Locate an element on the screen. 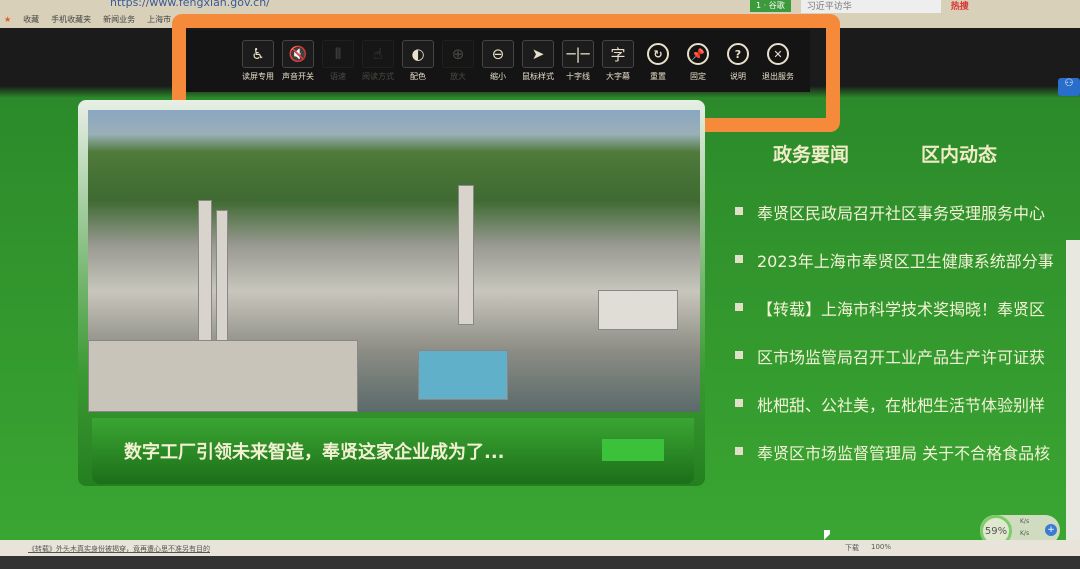 The width and height of the screenshot is (1080, 569). news-tabs: 政务要闻 区内动态 is located at coordinates (885, 153).